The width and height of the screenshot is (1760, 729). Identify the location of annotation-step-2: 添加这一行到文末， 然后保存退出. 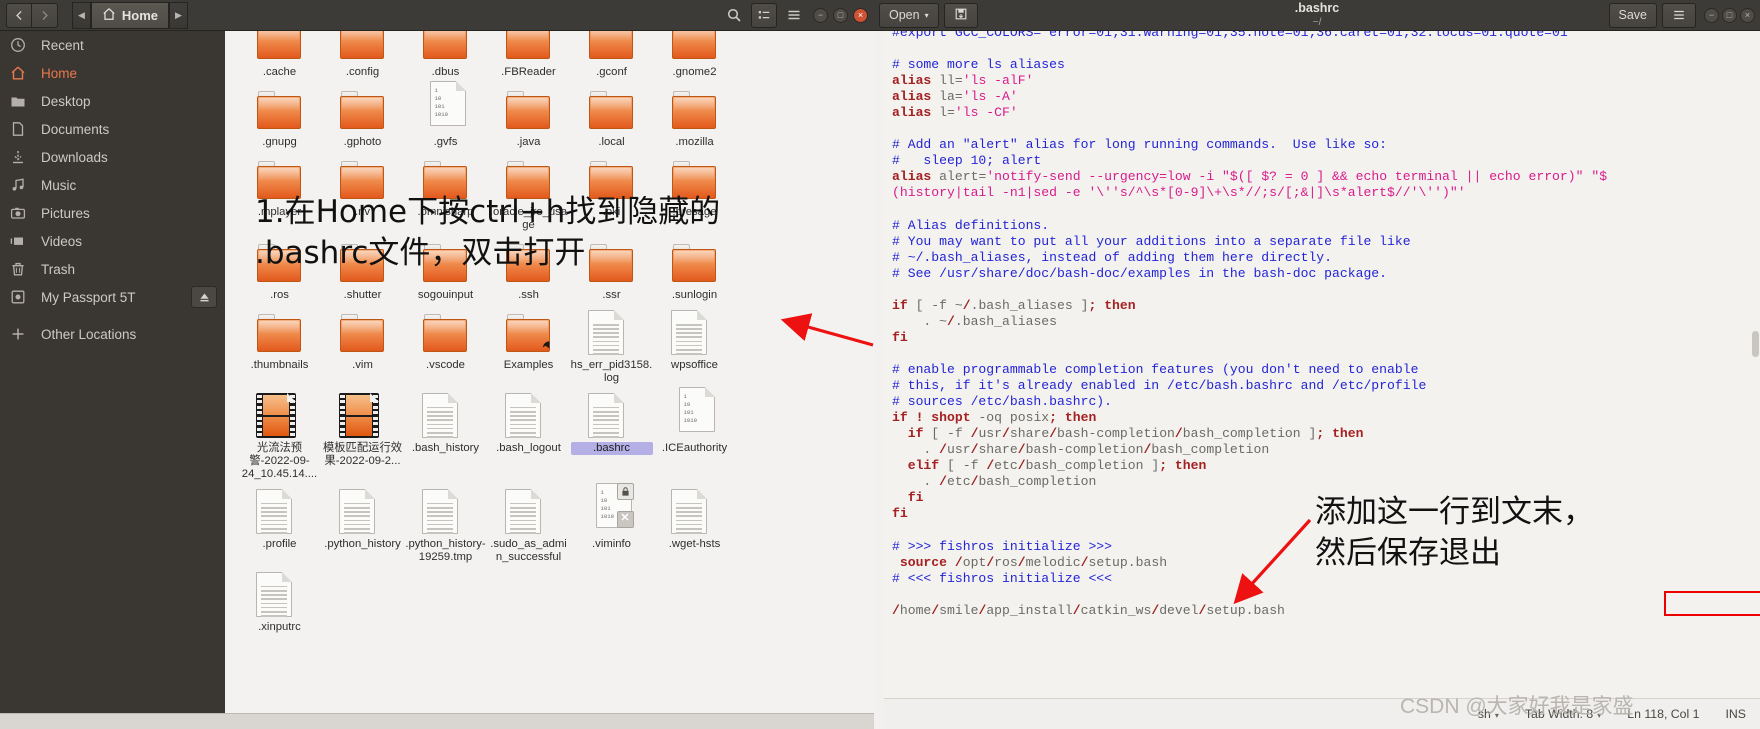
(1454, 532).